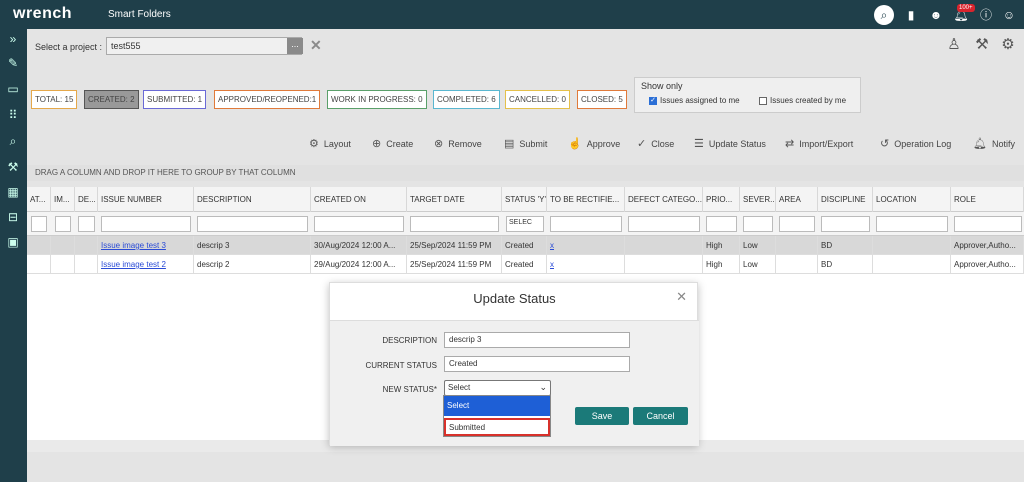  What do you see at coordinates (845, 245) in the screenshot?
I see `cell-discipline: BD` at bounding box center [845, 245].